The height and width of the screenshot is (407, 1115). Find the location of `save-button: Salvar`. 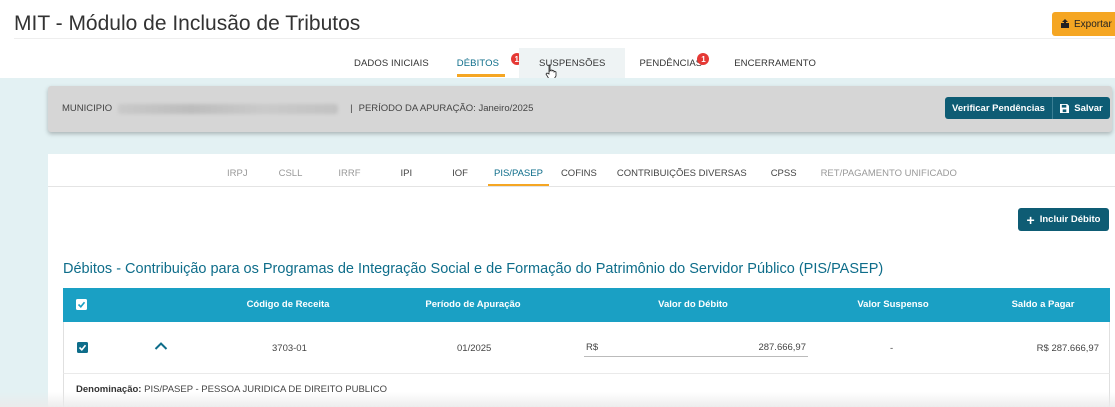

save-button: Salvar is located at coordinates (1081, 108).